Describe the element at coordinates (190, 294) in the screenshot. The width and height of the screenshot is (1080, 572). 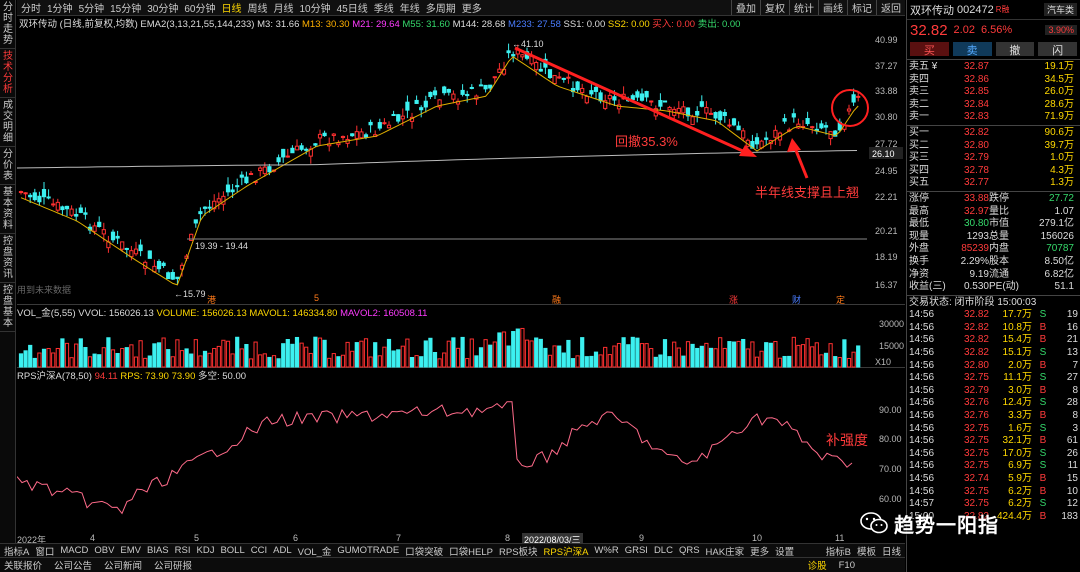
I see `low-label: ←15.79` at that location.